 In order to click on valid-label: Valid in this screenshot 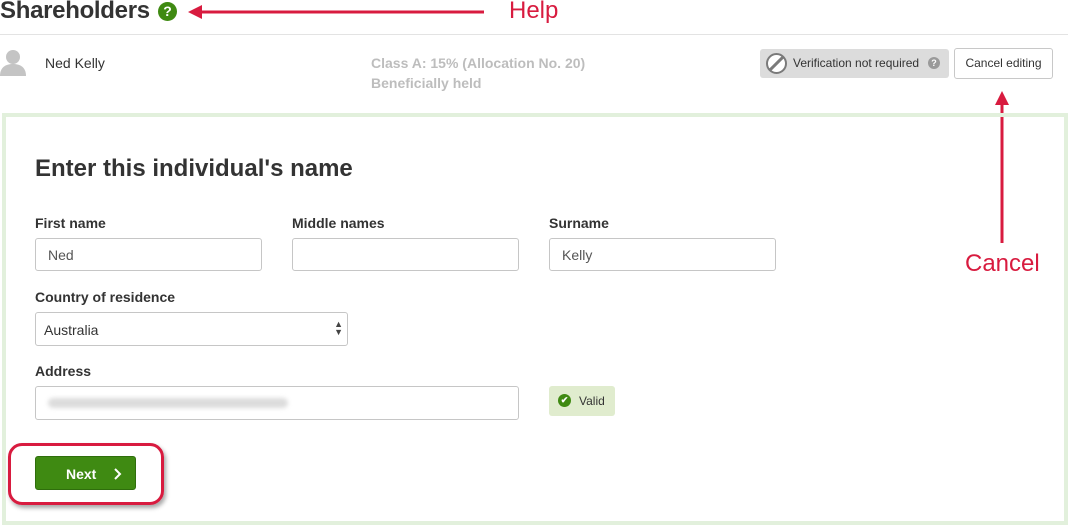, I will do `click(592, 401)`.